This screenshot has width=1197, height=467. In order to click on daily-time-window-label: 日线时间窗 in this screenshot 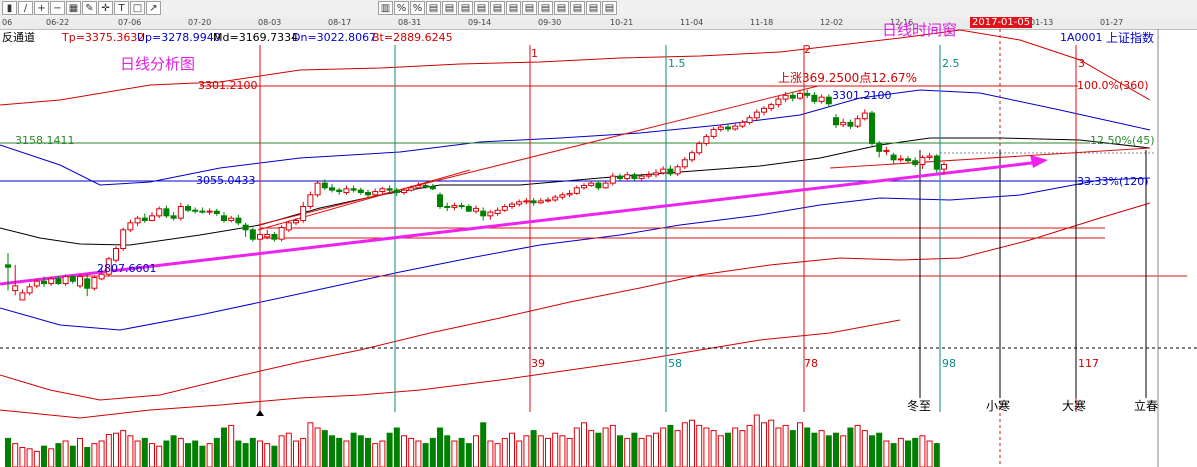, I will do `click(920, 30)`.